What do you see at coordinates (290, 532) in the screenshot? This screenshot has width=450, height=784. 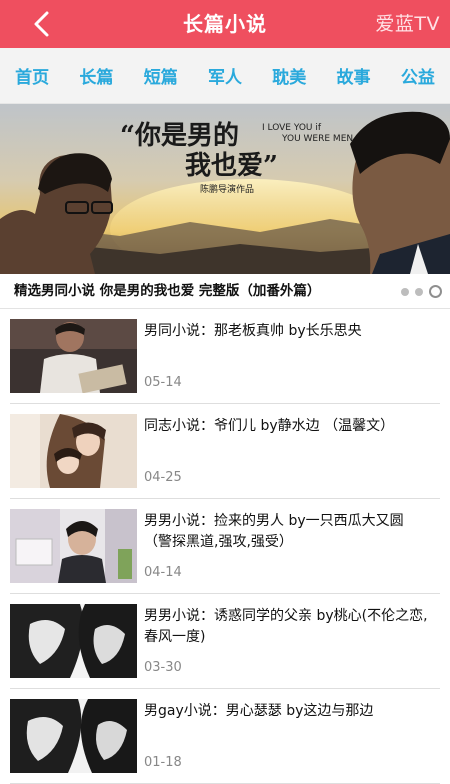 I see `article-title: 男男小说：捡来的男人 by一只西瓜大又圆 （警探黑道,强攻,强受）` at bounding box center [290, 532].